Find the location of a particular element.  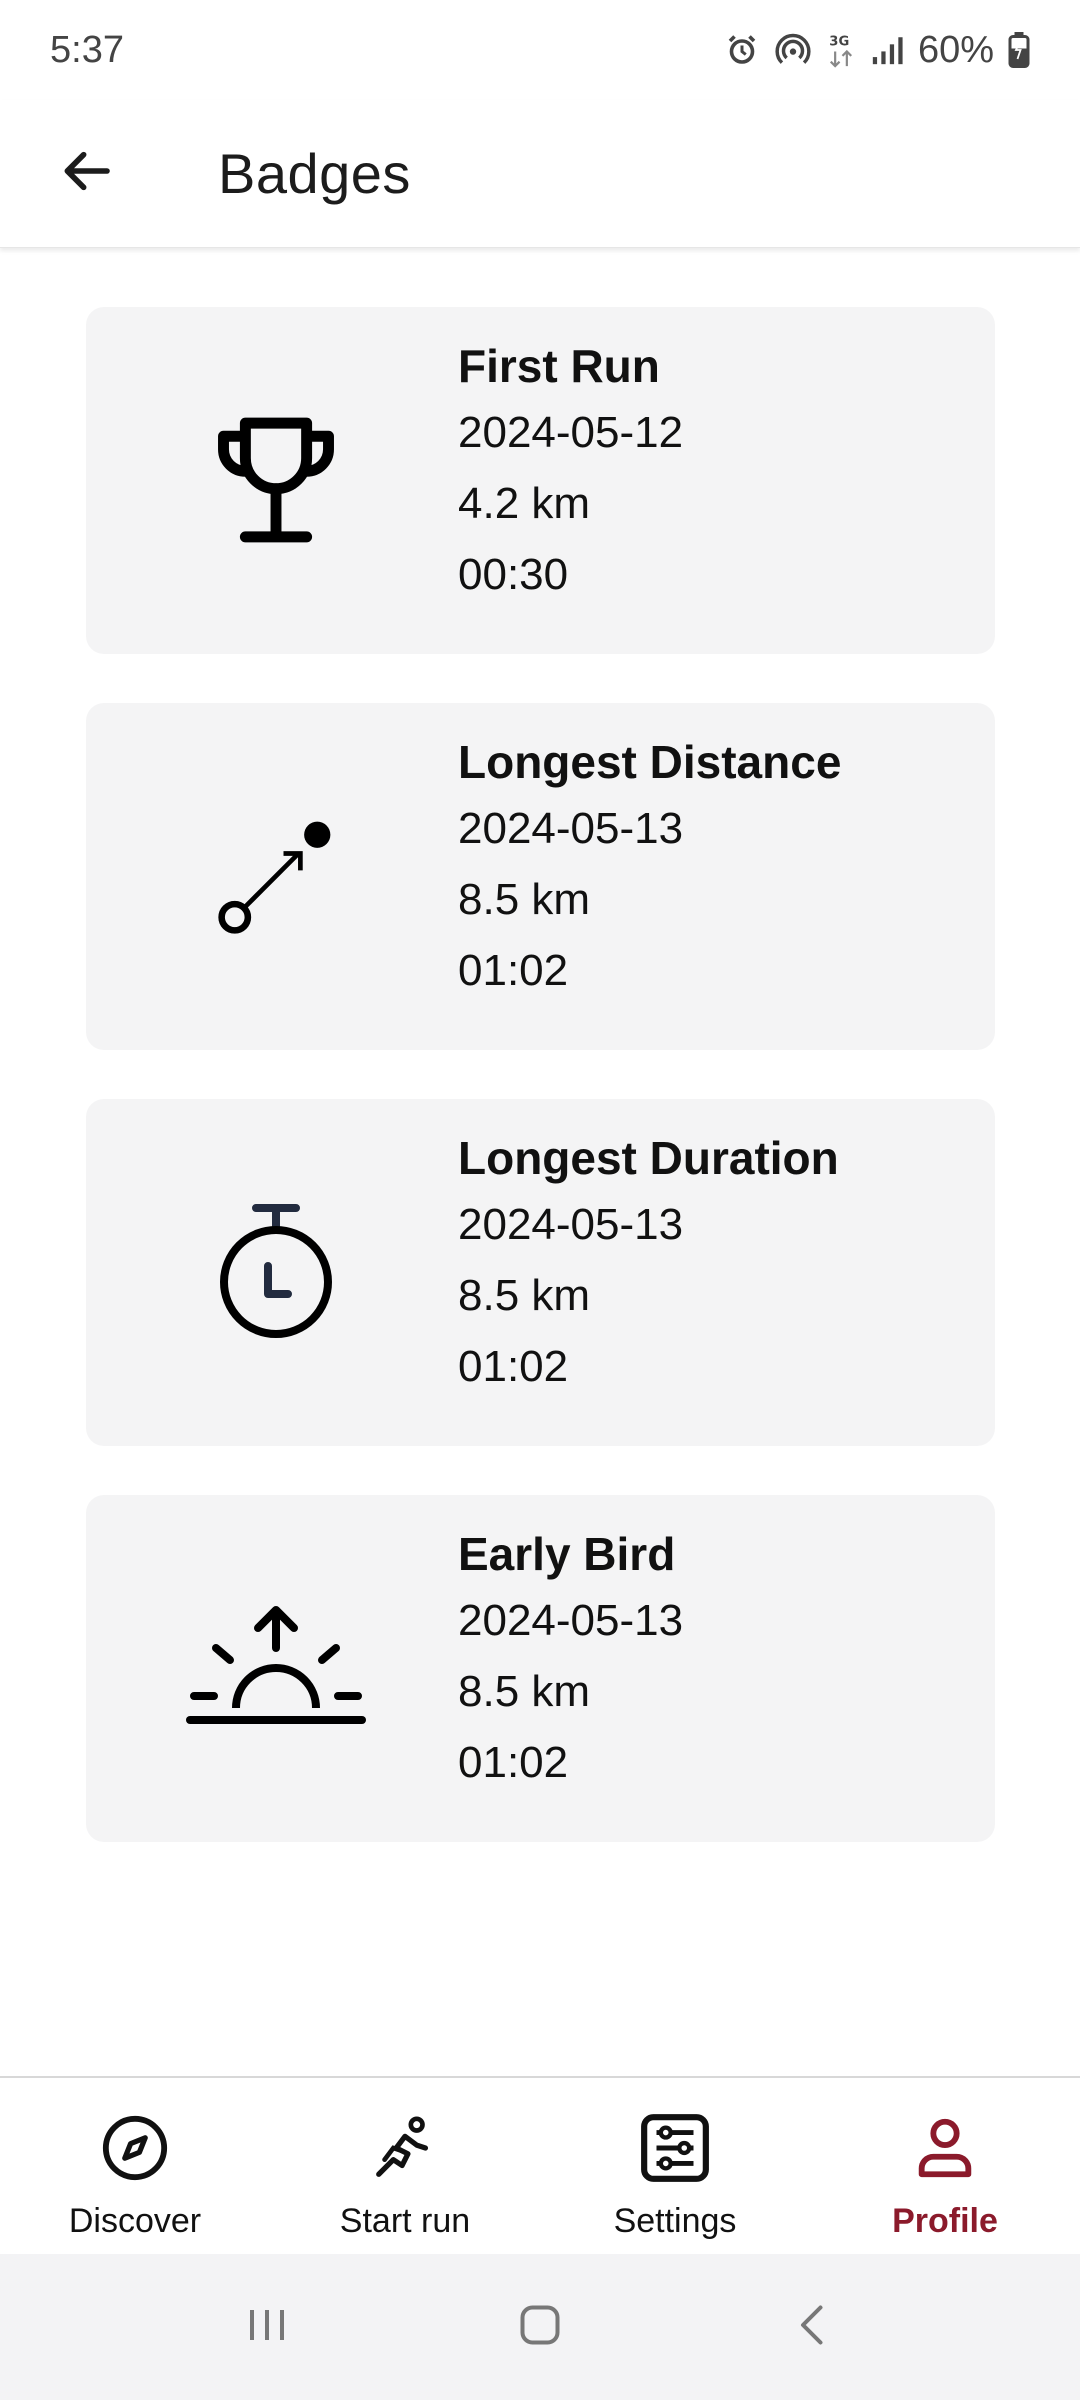

nav-label-discover: Discover is located at coordinates (135, 2221).